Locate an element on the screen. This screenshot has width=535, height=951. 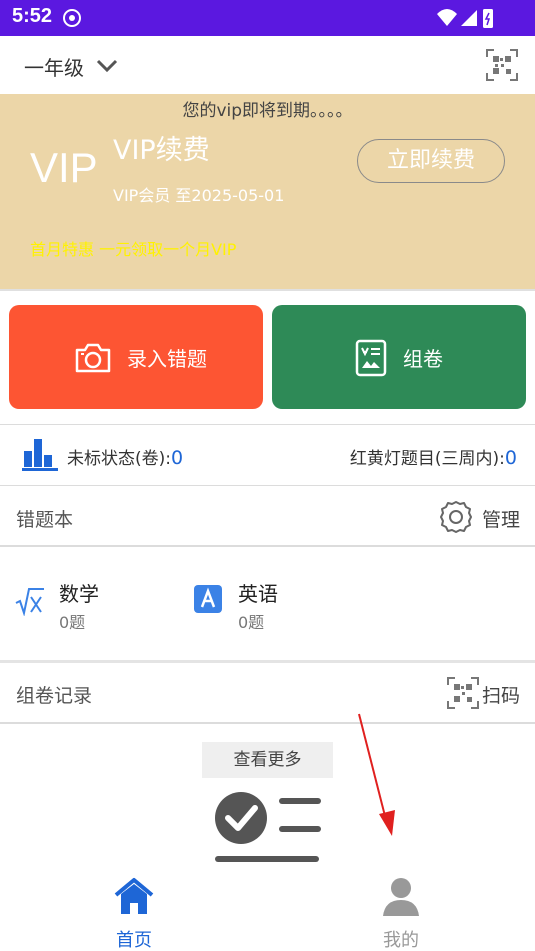
error-book-header: 错题本 管理 is located at coordinates (267, 517).